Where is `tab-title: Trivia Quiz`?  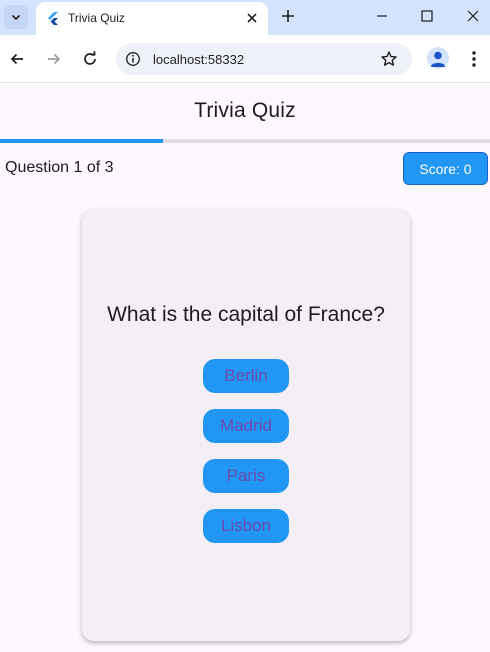 tab-title: Trivia Quiz is located at coordinates (96, 18).